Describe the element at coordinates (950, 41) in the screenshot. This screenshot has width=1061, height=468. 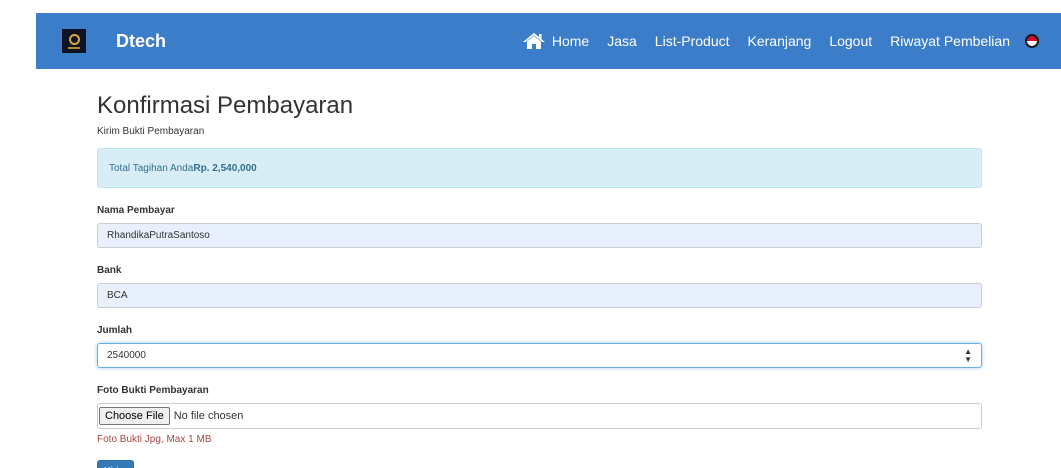
I see `nav-riwayat-pembelian: Riwayat Pembelian` at that location.